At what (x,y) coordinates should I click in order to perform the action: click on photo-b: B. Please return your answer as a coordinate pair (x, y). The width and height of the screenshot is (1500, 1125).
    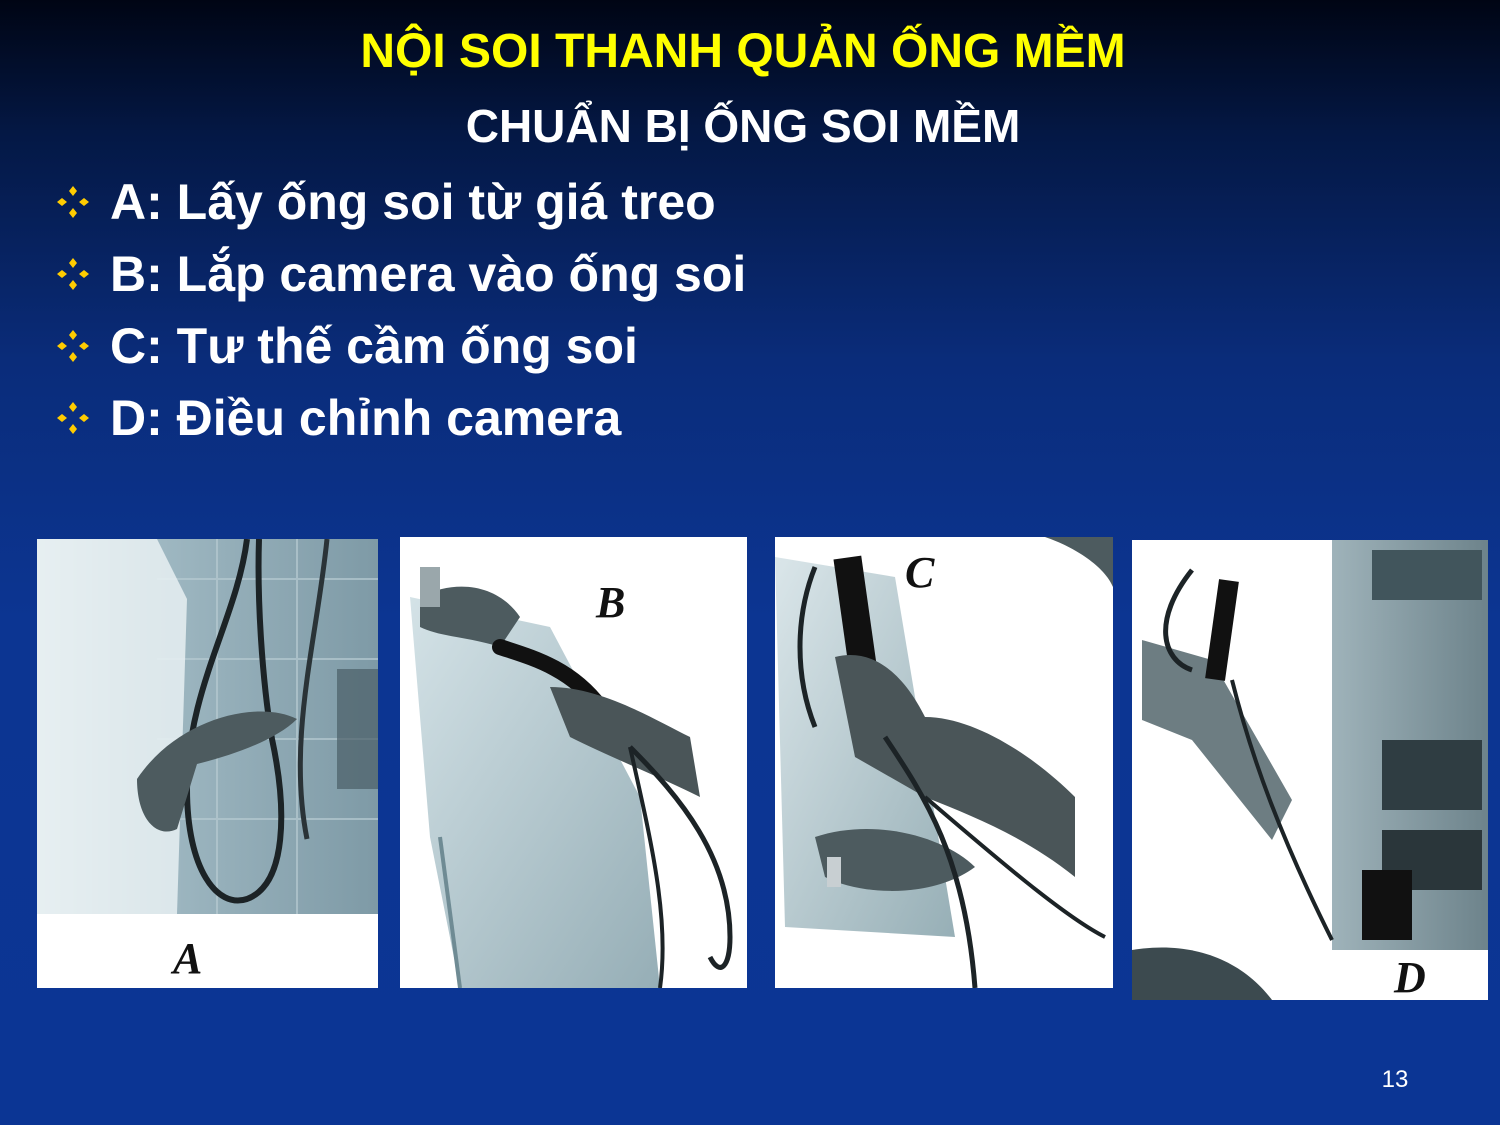
    Looking at the image, I should click on (573, 762).